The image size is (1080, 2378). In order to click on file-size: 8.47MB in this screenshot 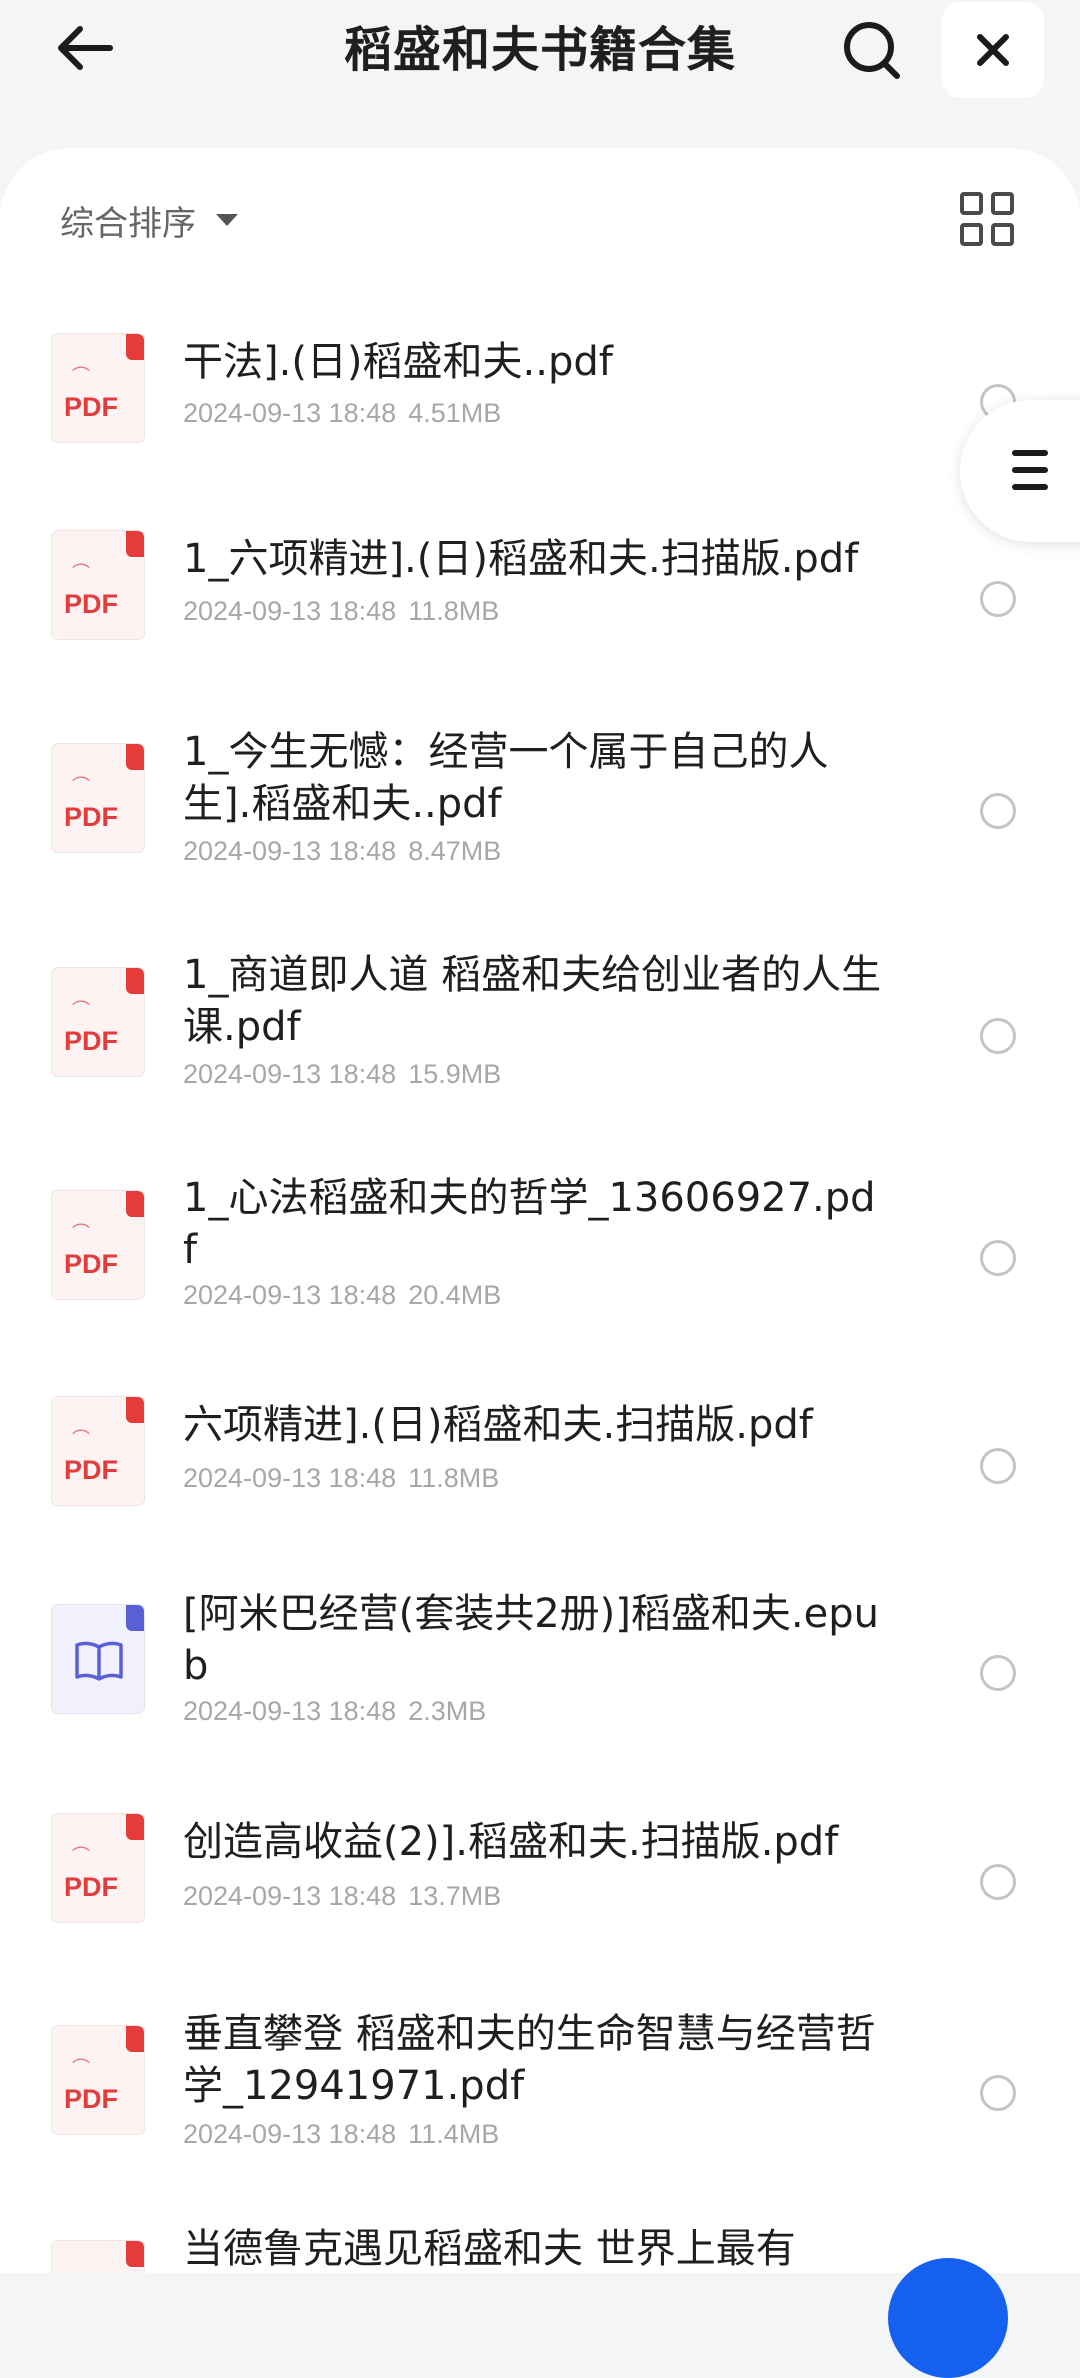, I will do `click(455, 851)`.